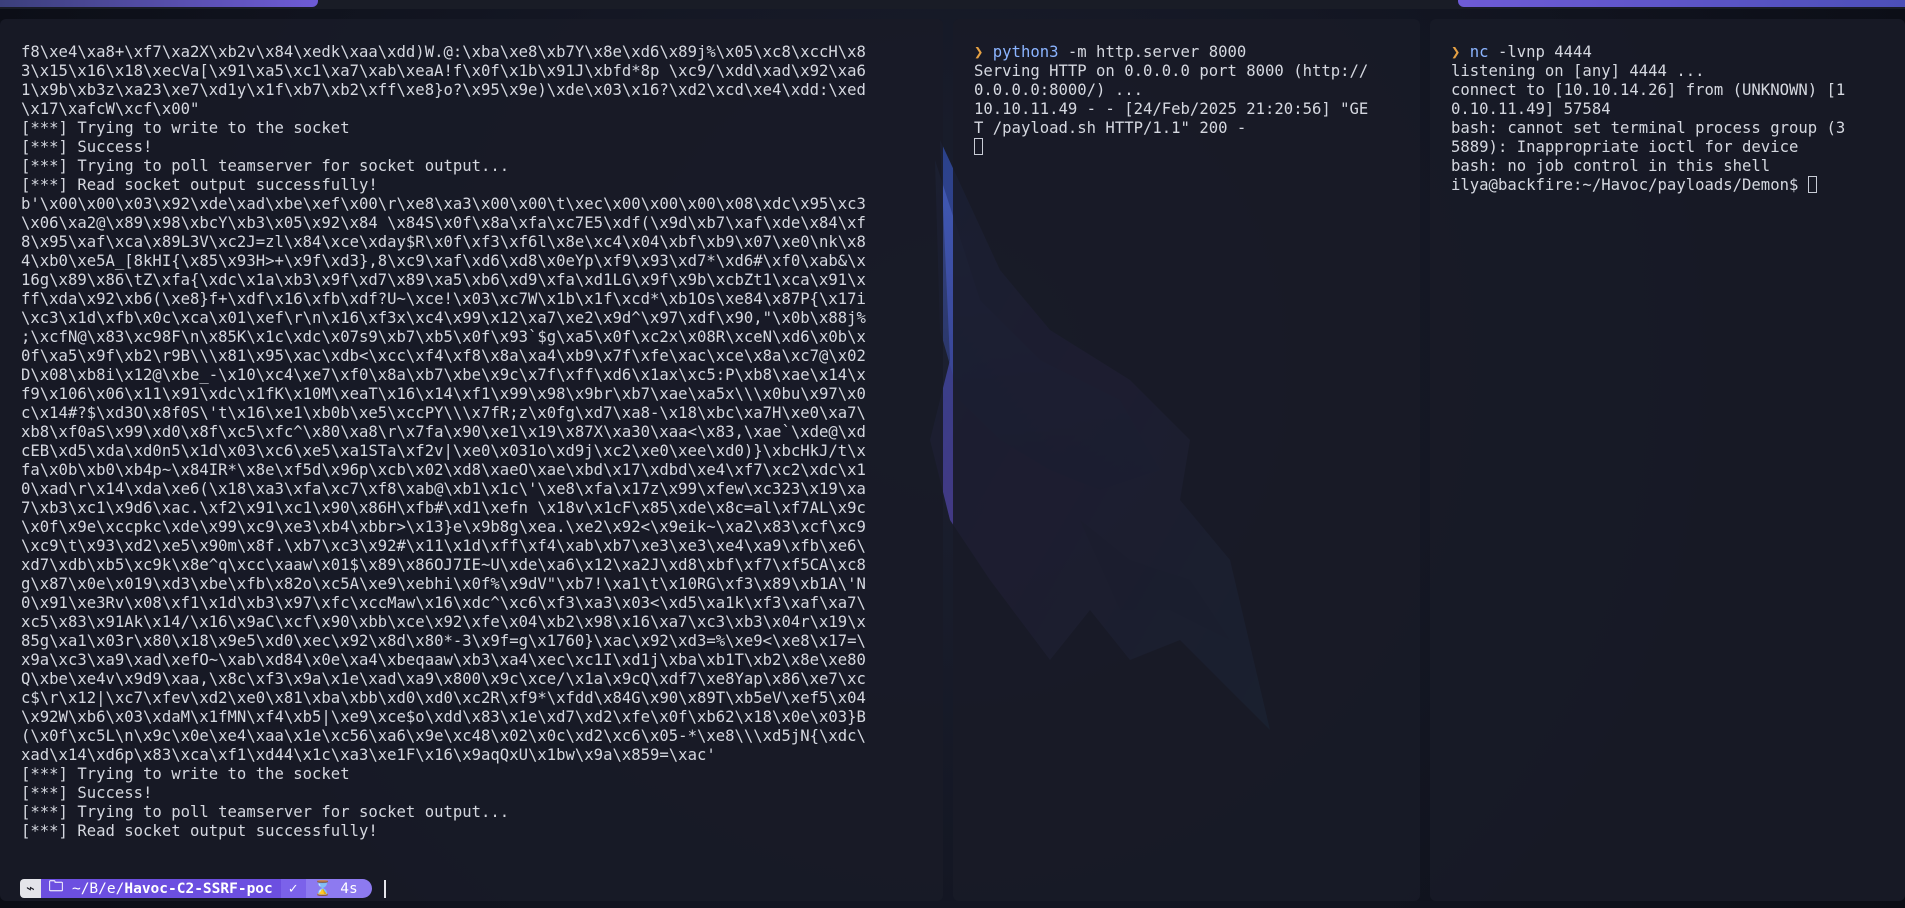  What do you see at coordinates (1025, 52) in the screenshot?
I see `command-name: python3` at bounding box center [1025, 52].